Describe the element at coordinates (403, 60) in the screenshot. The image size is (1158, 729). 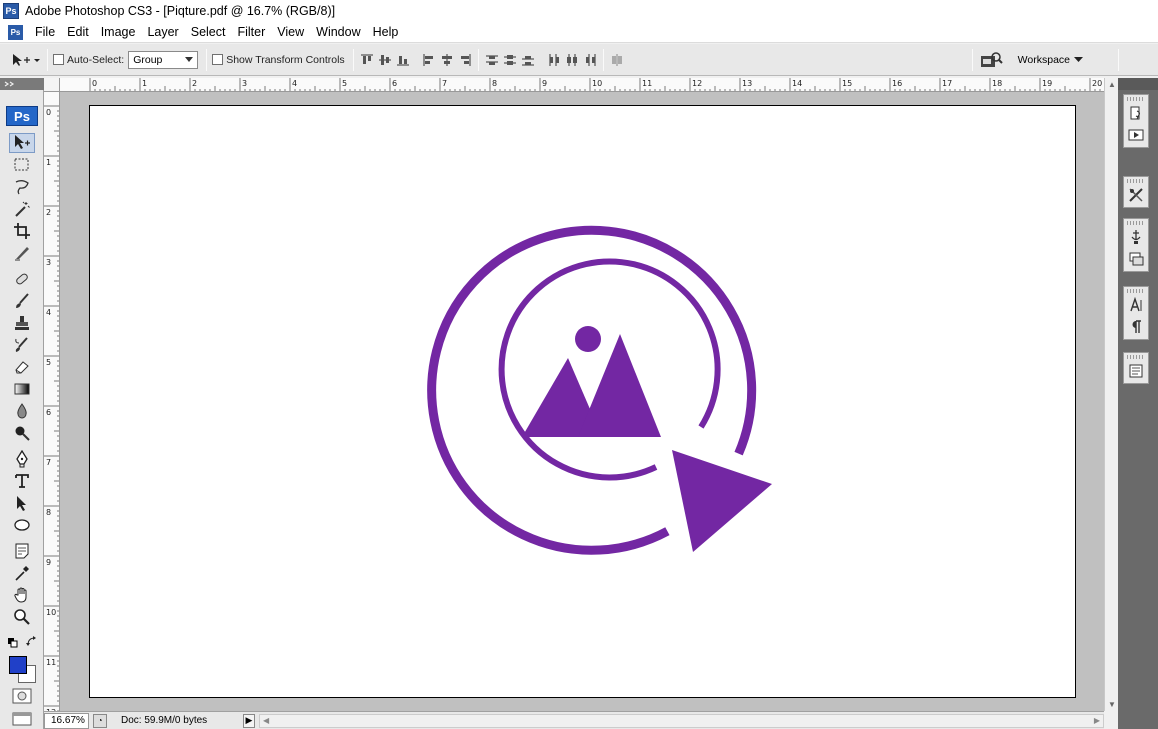
I see `align-bottom-icon` at that location.